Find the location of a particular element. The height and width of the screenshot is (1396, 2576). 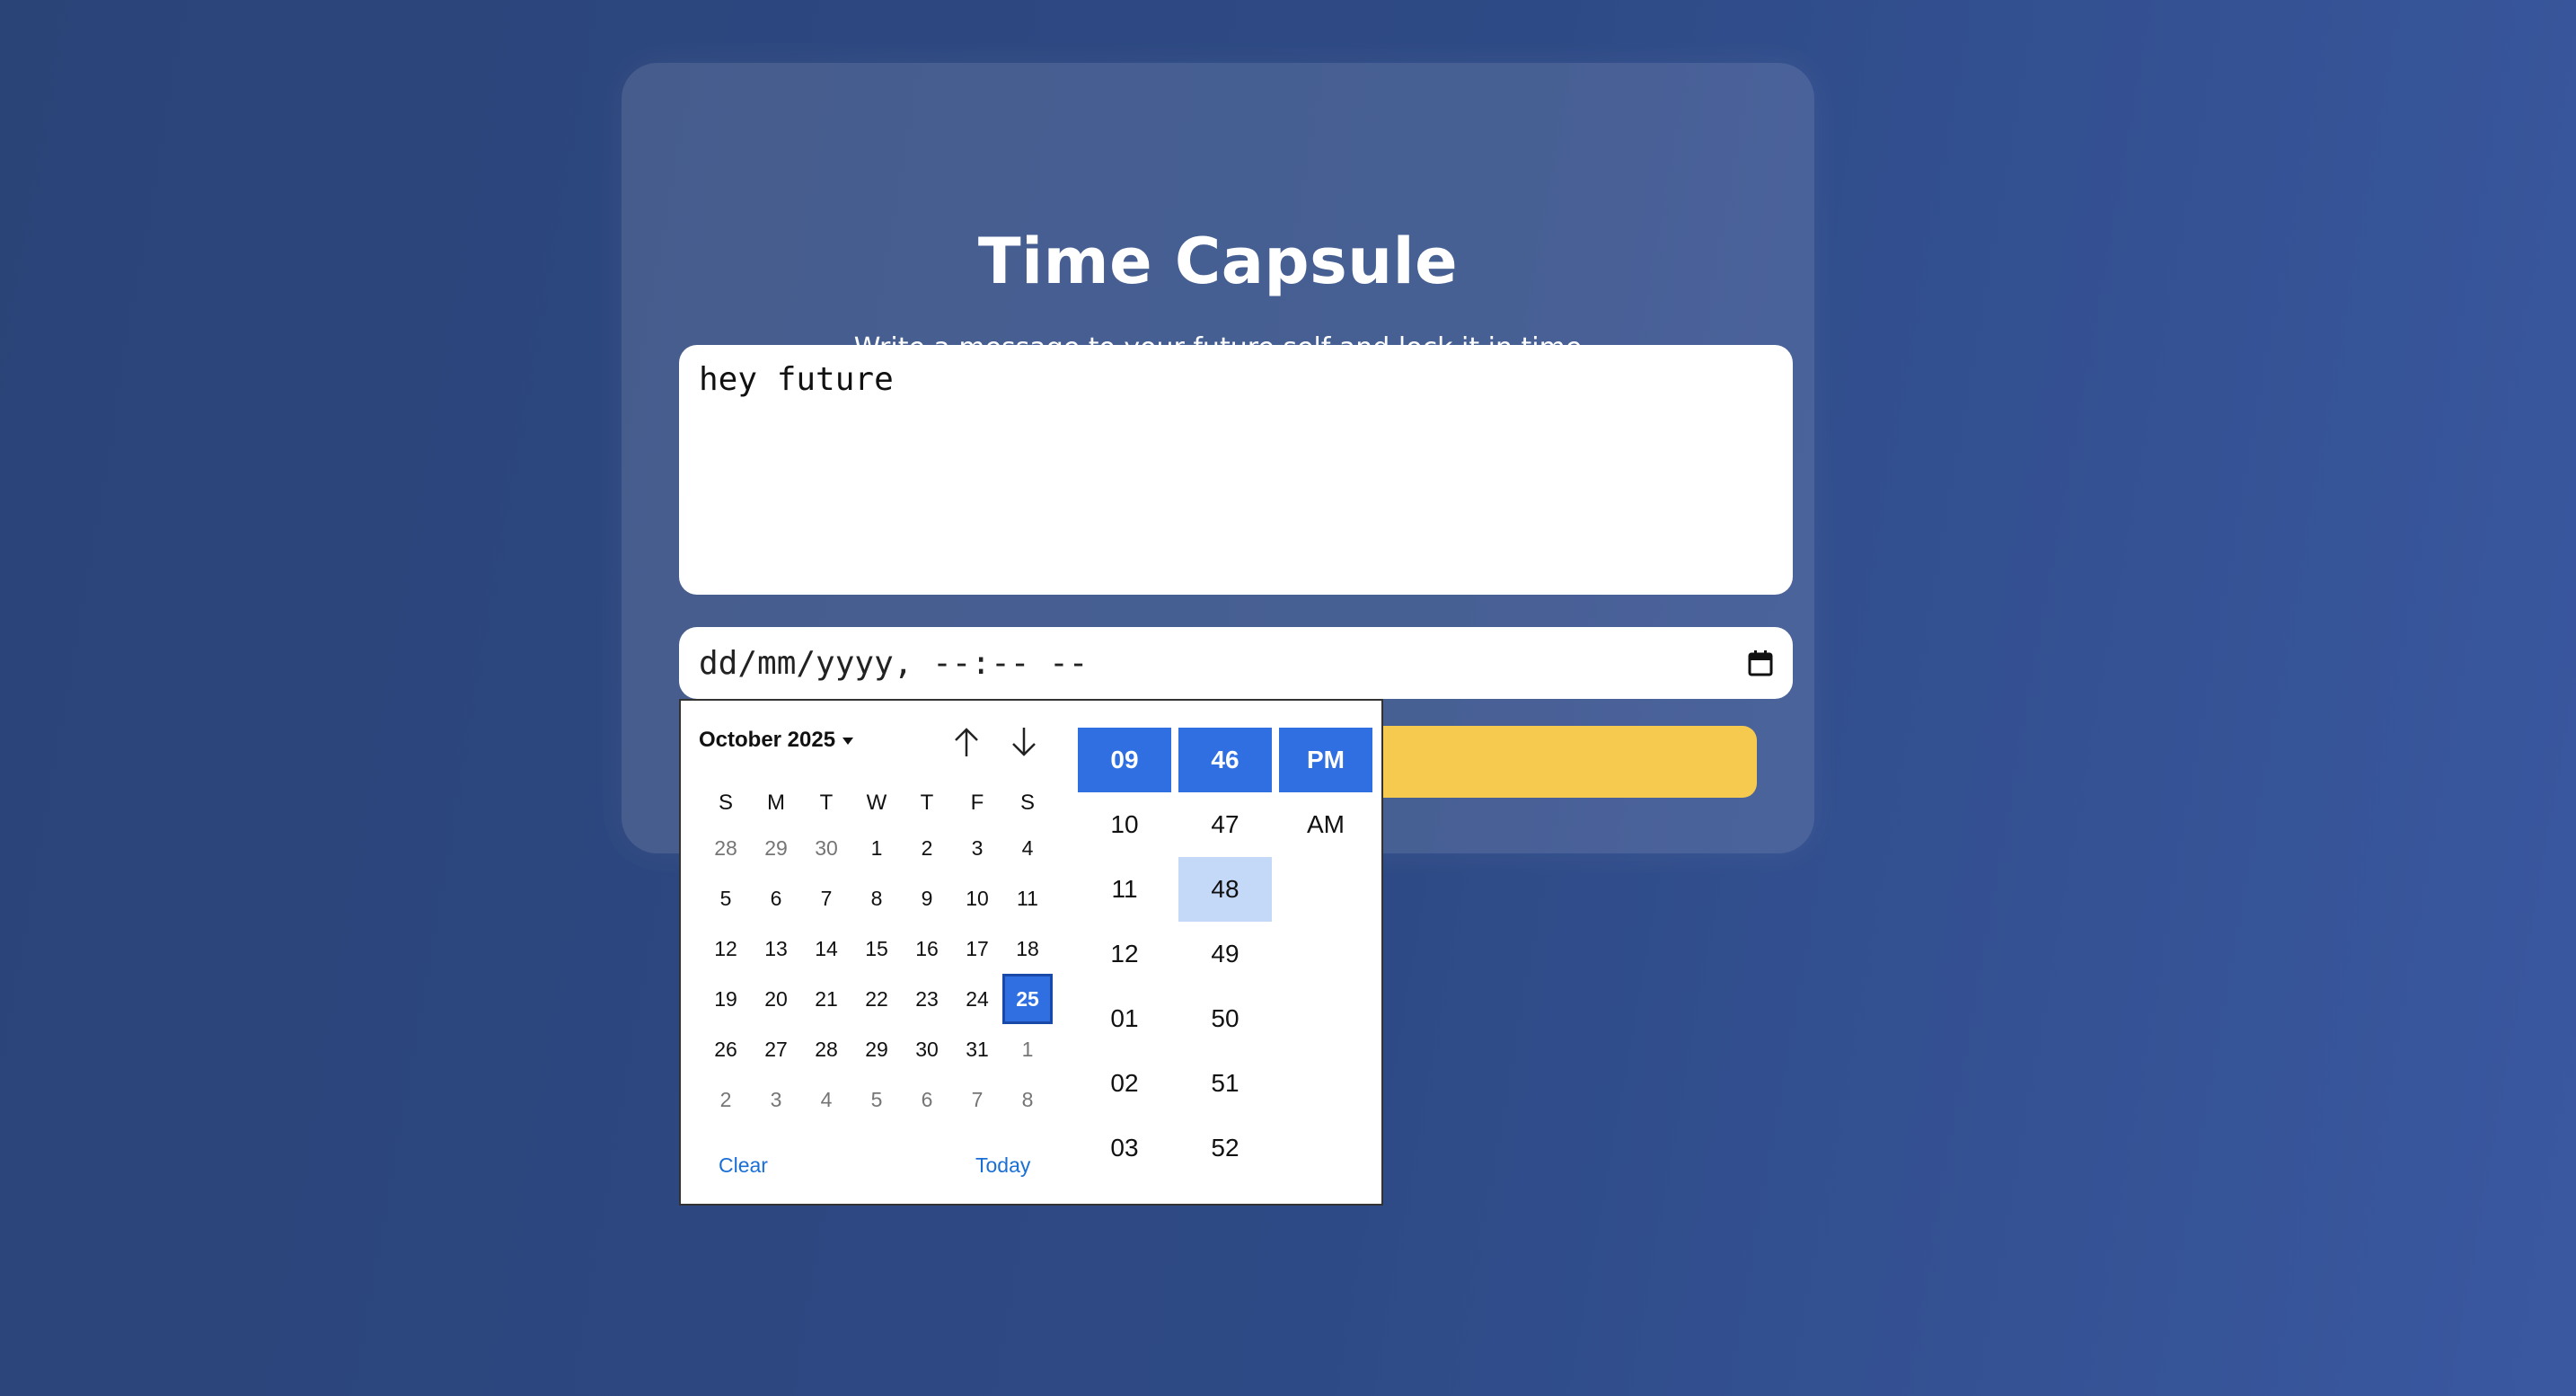

arrow-up-icon is located at coordinates (966, 742).